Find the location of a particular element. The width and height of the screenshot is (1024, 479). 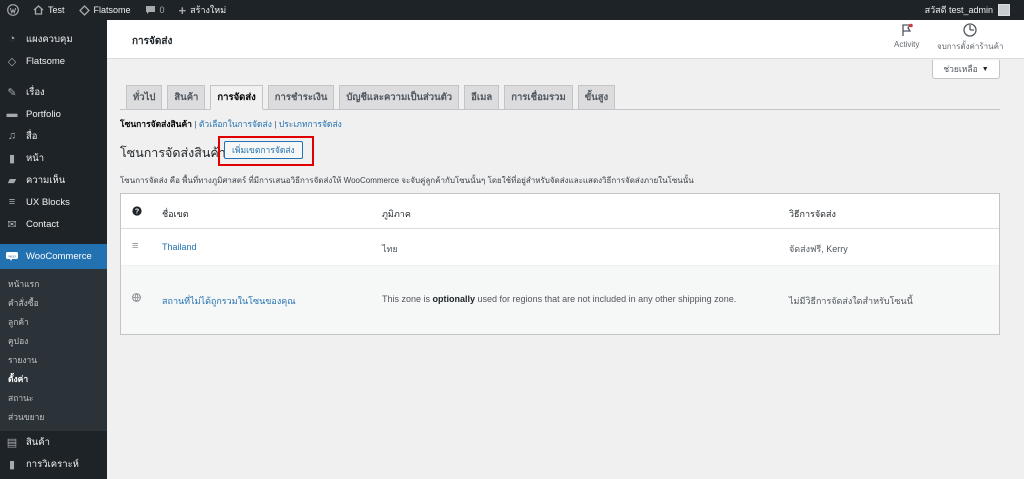

blocks-icon: ≡ is located at coordinates (12, 202).